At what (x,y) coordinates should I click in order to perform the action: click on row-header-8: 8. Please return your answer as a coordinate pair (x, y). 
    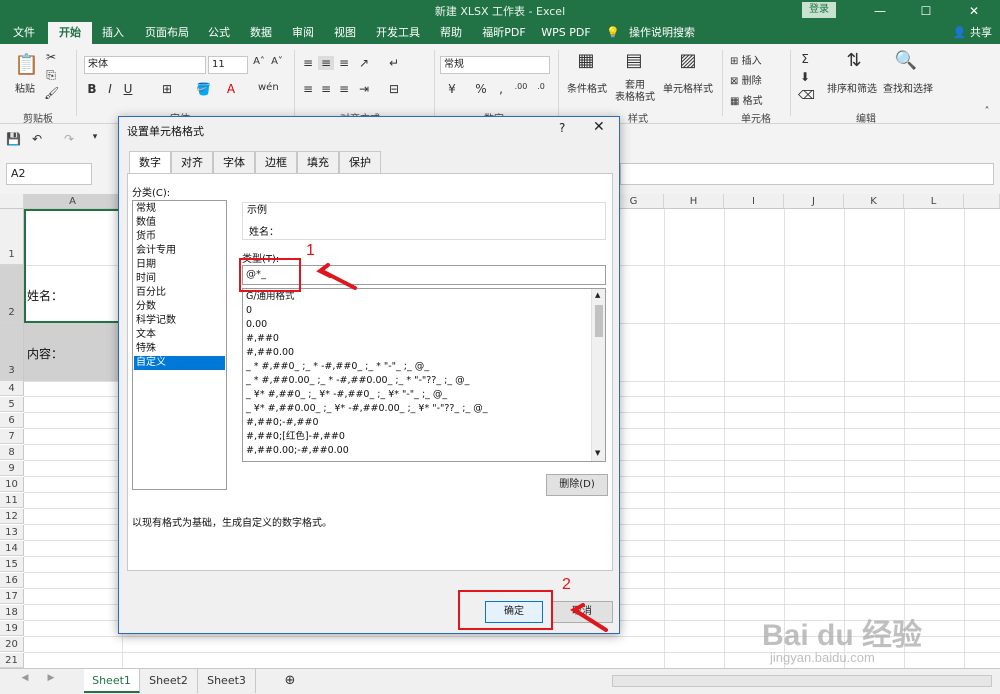
    Looking at the image, I should click on (12, 452).